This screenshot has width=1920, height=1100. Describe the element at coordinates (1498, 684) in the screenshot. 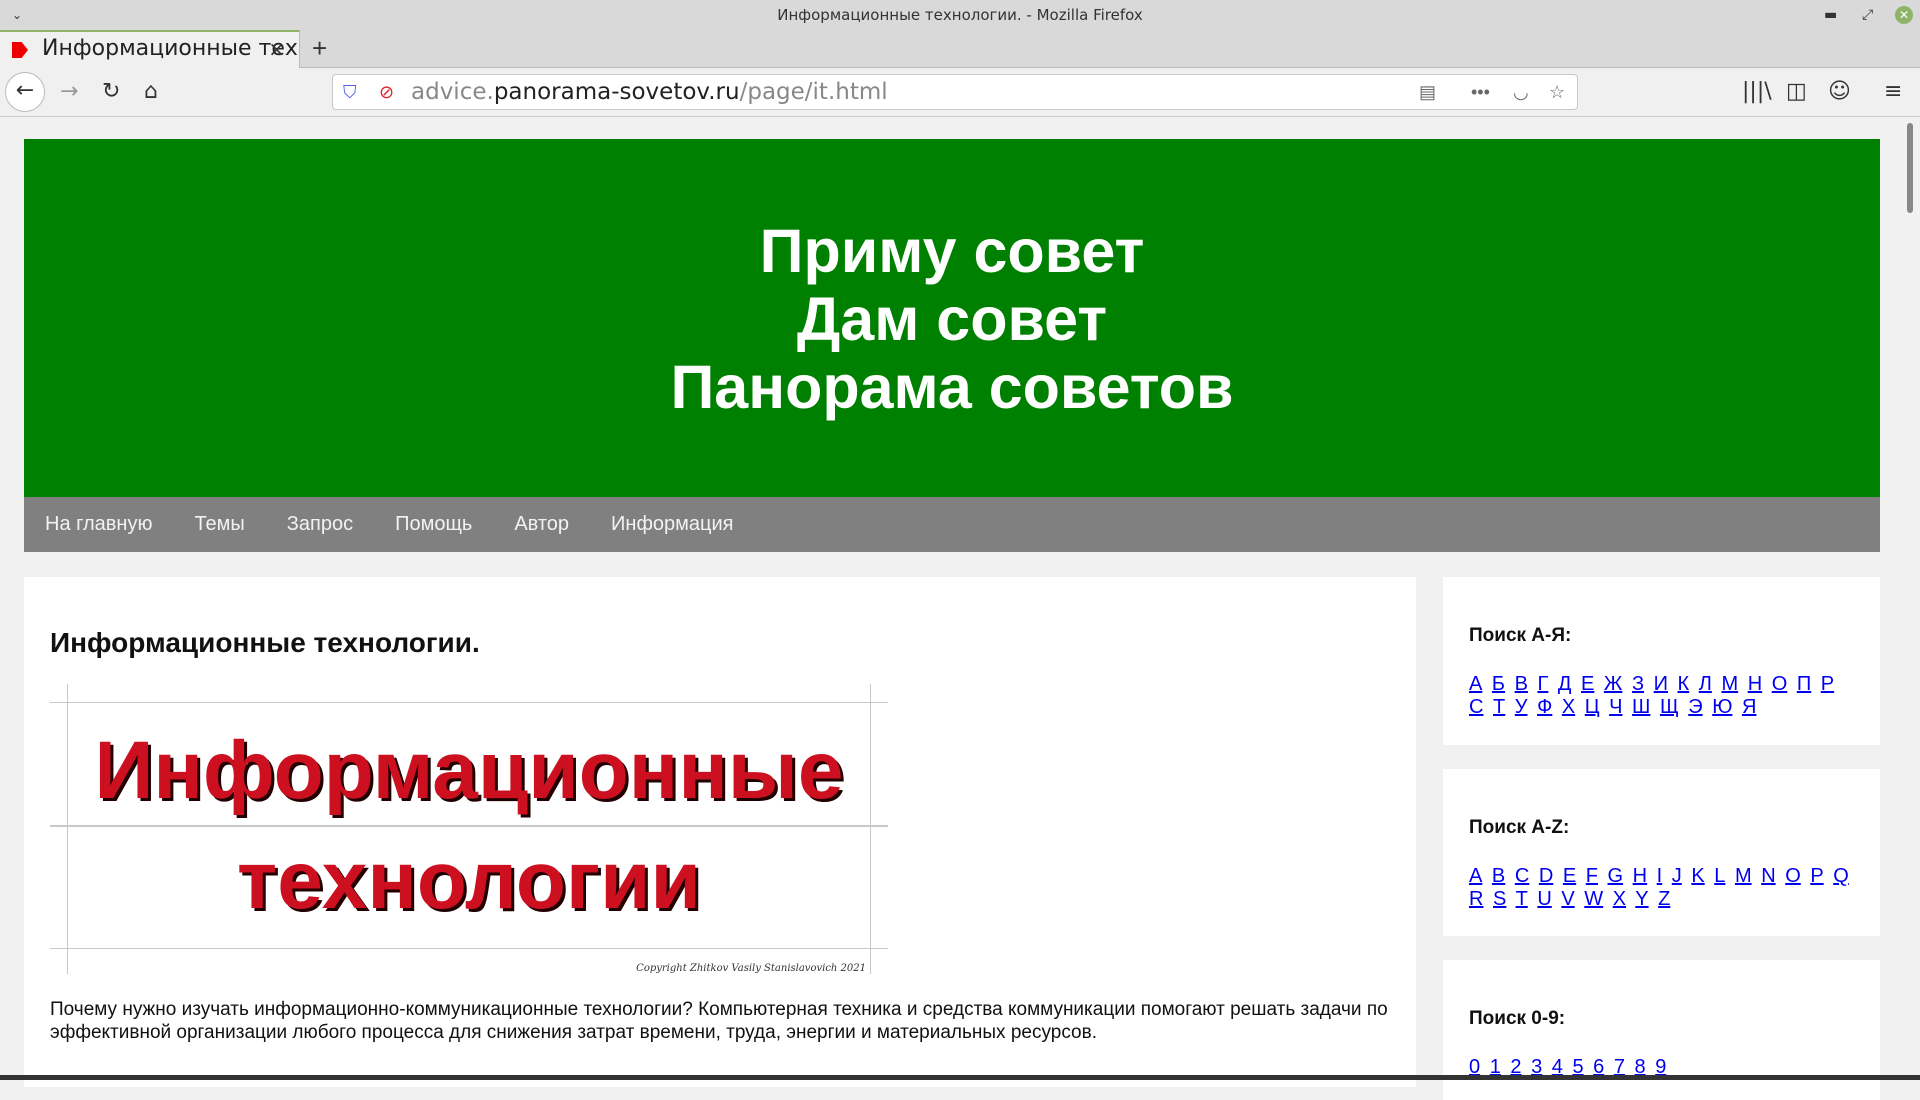

I see `letter-link: Б` at that location.